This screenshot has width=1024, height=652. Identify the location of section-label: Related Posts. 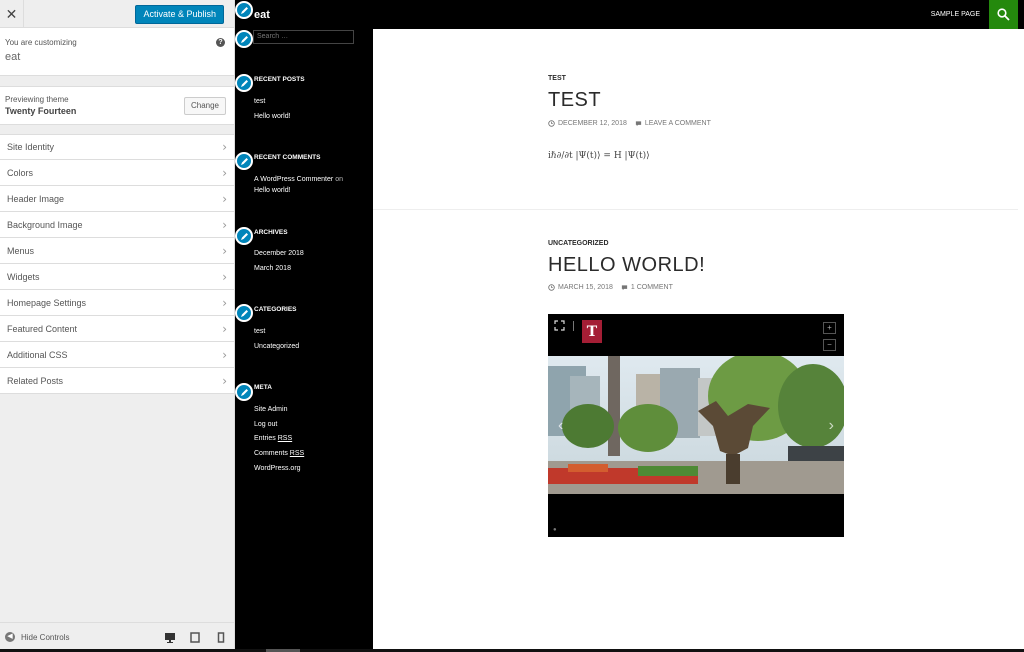
(35, 380).